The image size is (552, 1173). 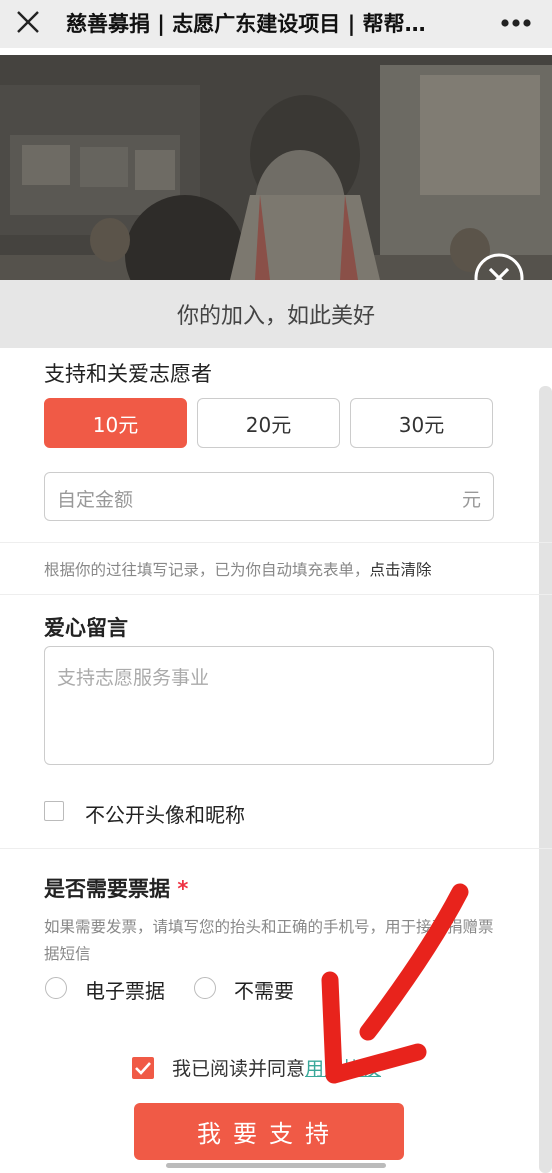 I want to click on close-icon, so click(x=28, y=22).